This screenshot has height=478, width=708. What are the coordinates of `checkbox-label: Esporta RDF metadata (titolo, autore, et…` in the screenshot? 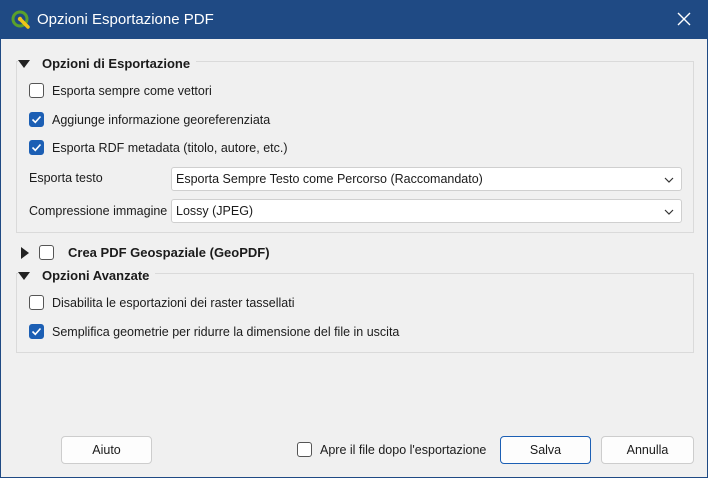 It's located at (170, 147).